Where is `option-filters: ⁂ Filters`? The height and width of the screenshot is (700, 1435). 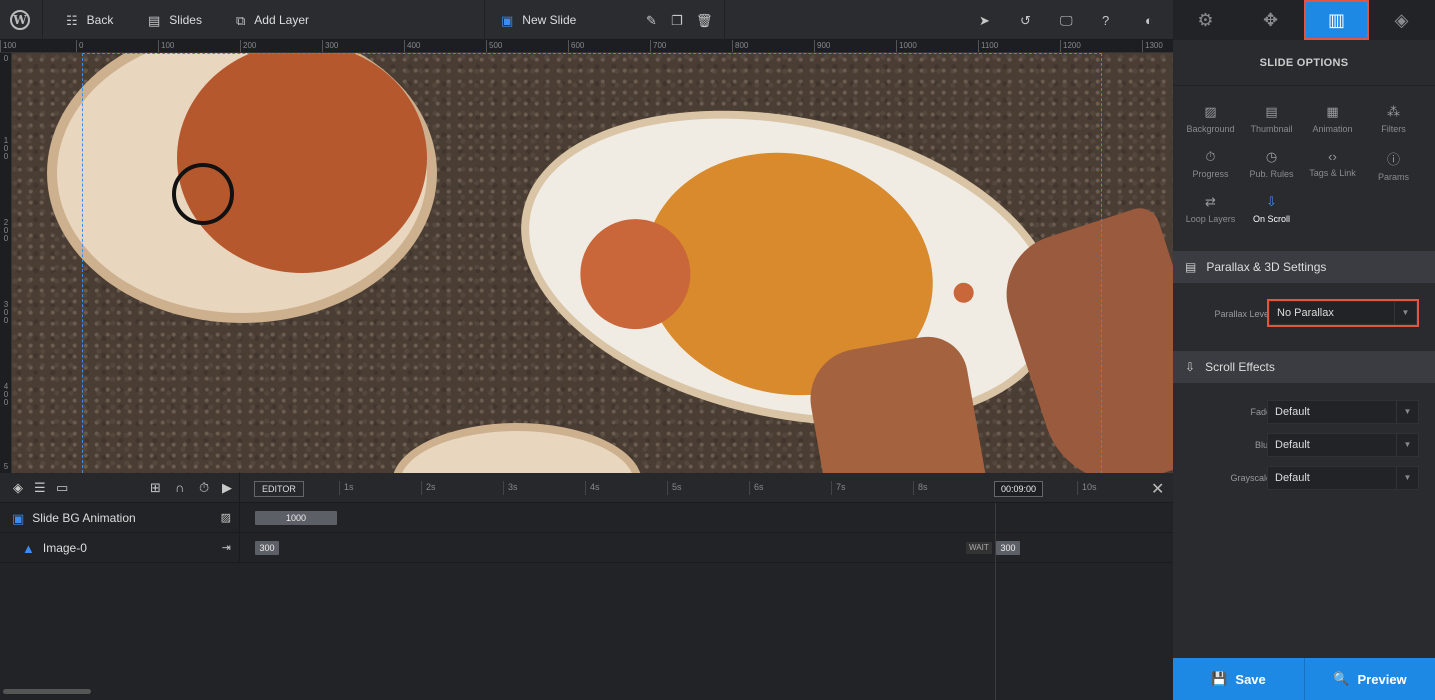
option-filters: ⁂ Filters is located at coordinates (1393, 119).